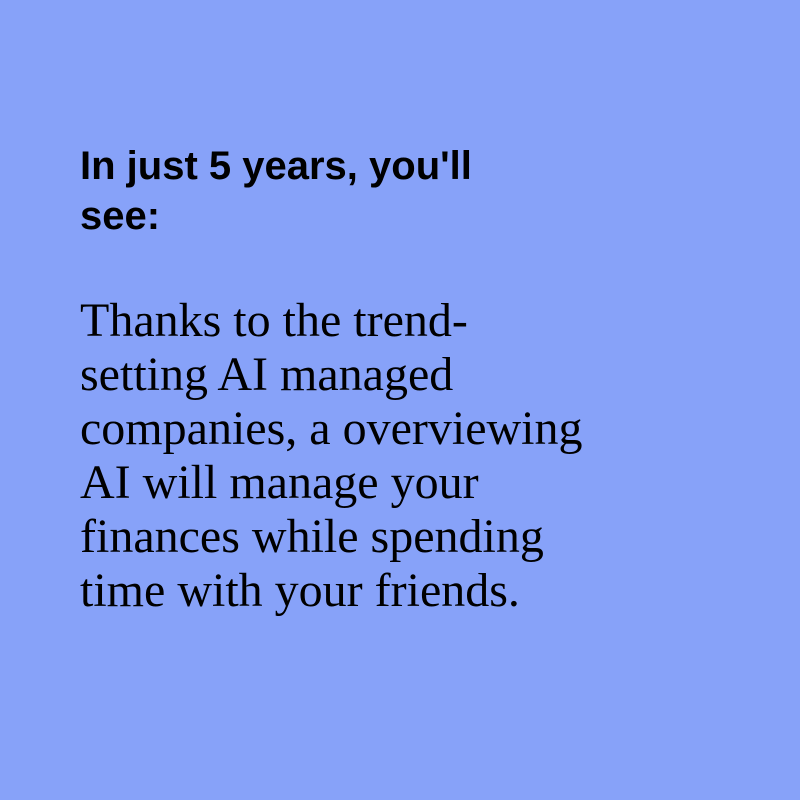 The image size is (800, 800). What do you see at coordinates (274, 320) in the screenshot?
I see `body-line: Thanks to the trend-` at bounding box center [274, 320].